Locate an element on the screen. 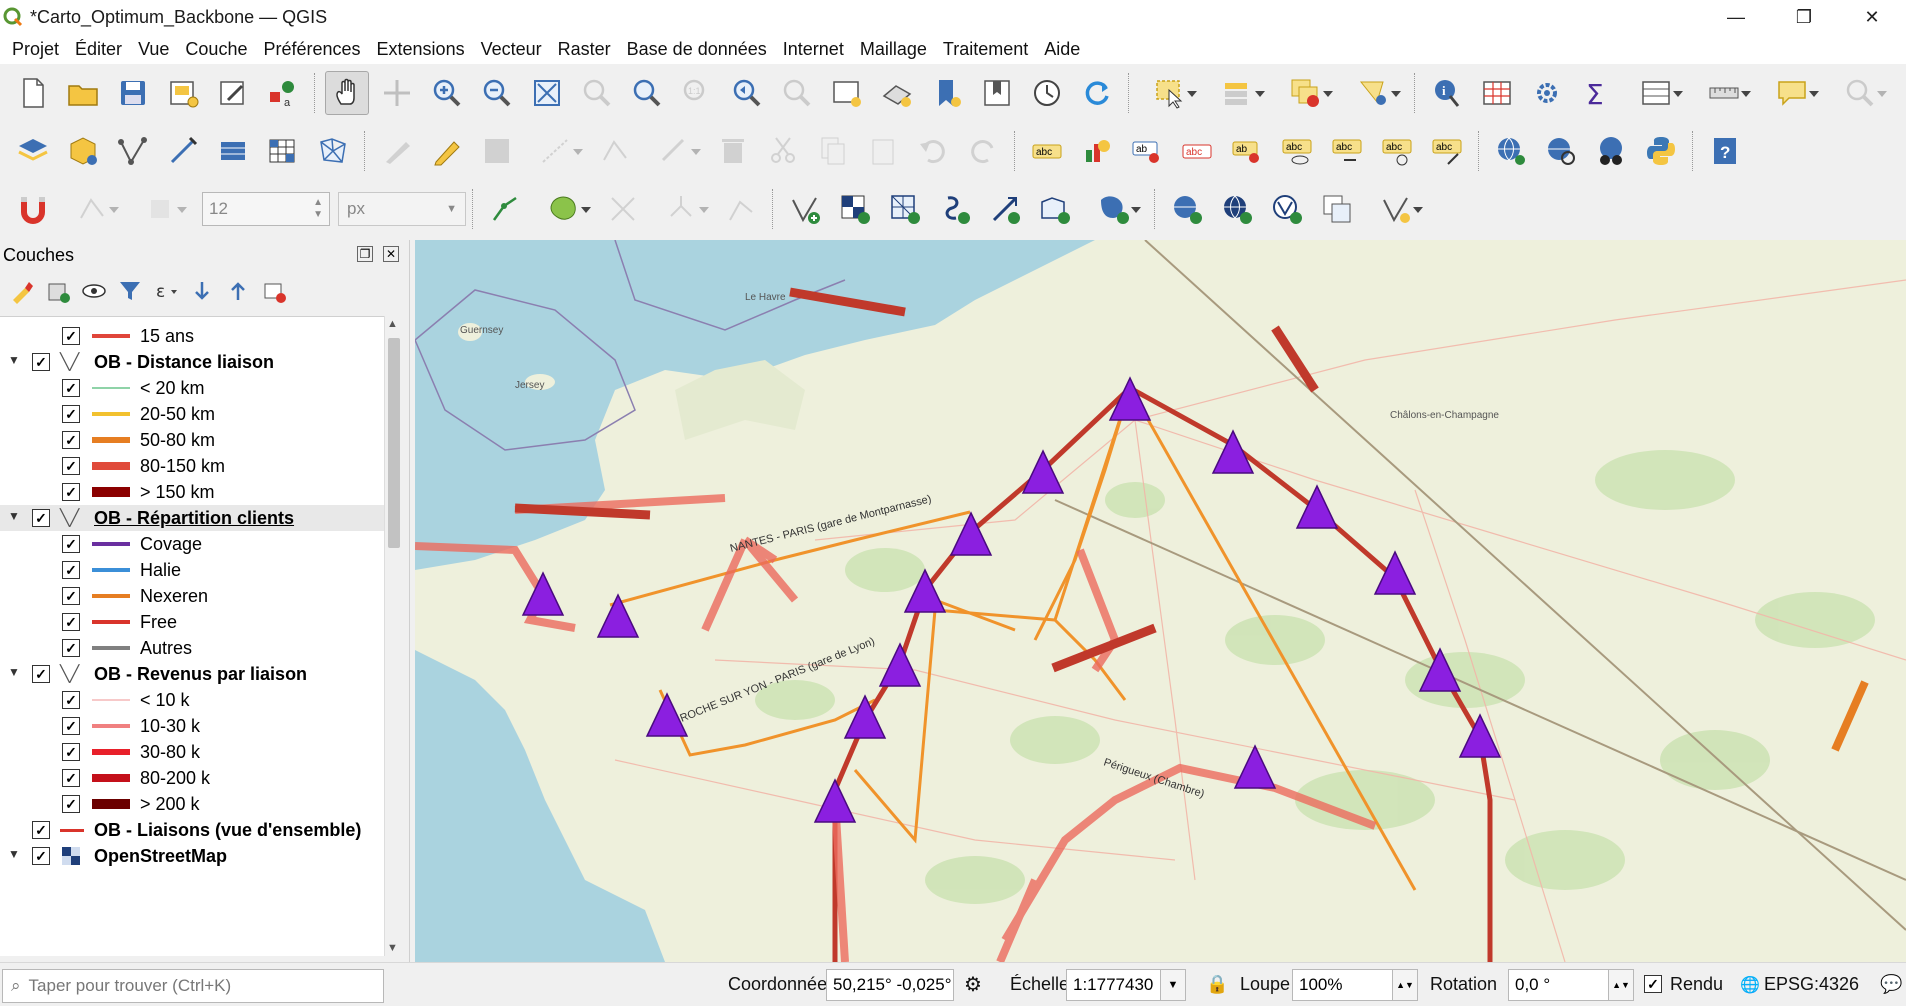 This screenshot has width=1906, height=1006. legend-class-row: ✓ 10-30 k is located at coordinates (192, 726).